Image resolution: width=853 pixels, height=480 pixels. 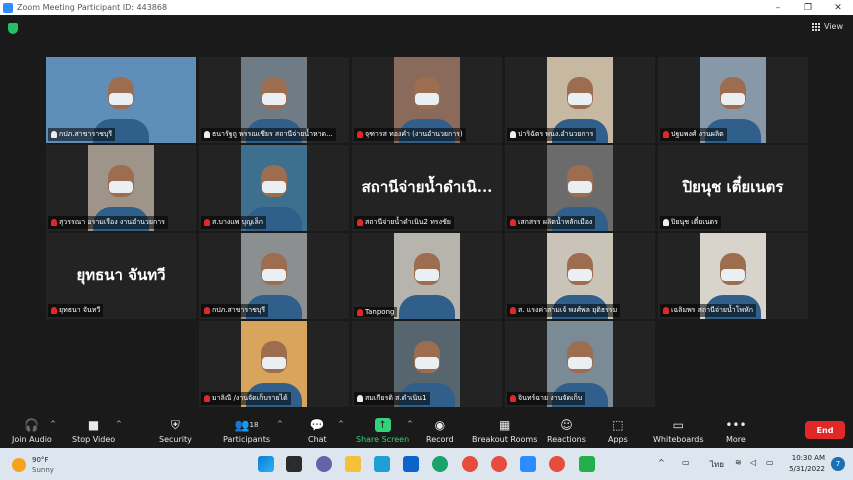 I want to click on video-options-chevron-icon: ^, so click(x=119, y=424).